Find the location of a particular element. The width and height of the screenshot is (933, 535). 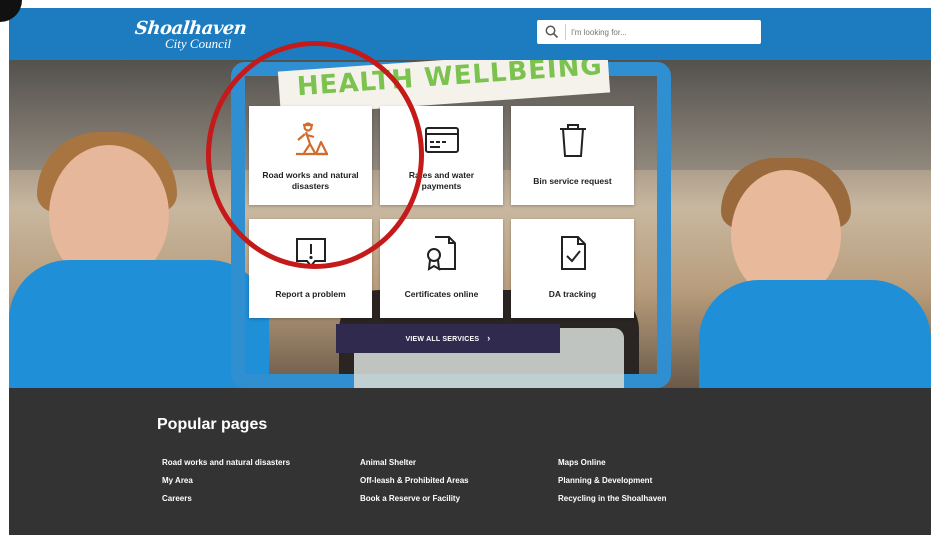

document-check-icon is located at coordinates (573, 253).